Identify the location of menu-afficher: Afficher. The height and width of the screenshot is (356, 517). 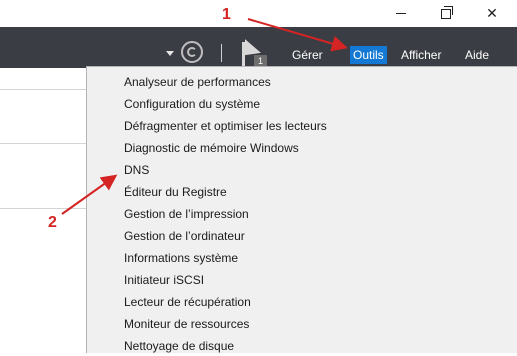
(421, 55).